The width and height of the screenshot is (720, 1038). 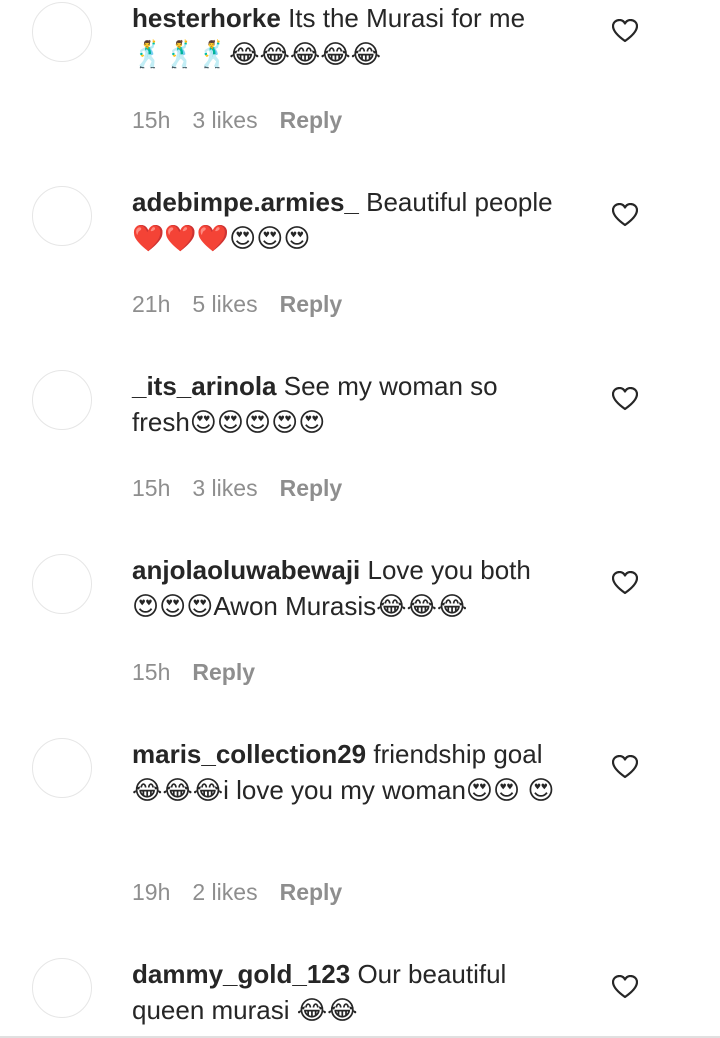 What do you see at coordinates (206, 18) in the screenshot?
I see `comment-username: hesterhorke` at bounding box center [206, 18].